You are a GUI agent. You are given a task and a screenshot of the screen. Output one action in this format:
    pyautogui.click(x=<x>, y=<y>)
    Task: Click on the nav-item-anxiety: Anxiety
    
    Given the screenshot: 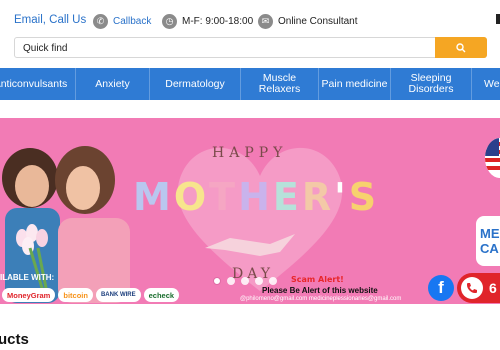 What is the action you would take?
    pyautogui.click(x=113, y=84)
    